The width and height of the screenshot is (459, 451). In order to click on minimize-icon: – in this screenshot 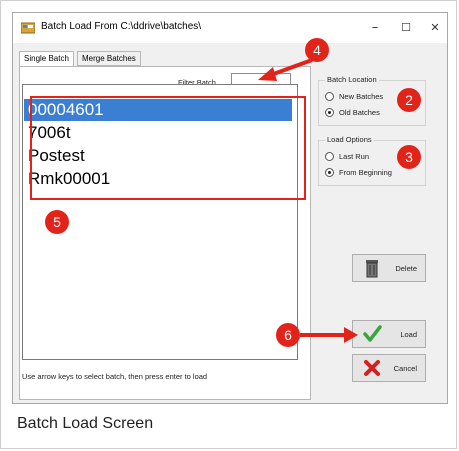, I will do `click(375, 28)`.